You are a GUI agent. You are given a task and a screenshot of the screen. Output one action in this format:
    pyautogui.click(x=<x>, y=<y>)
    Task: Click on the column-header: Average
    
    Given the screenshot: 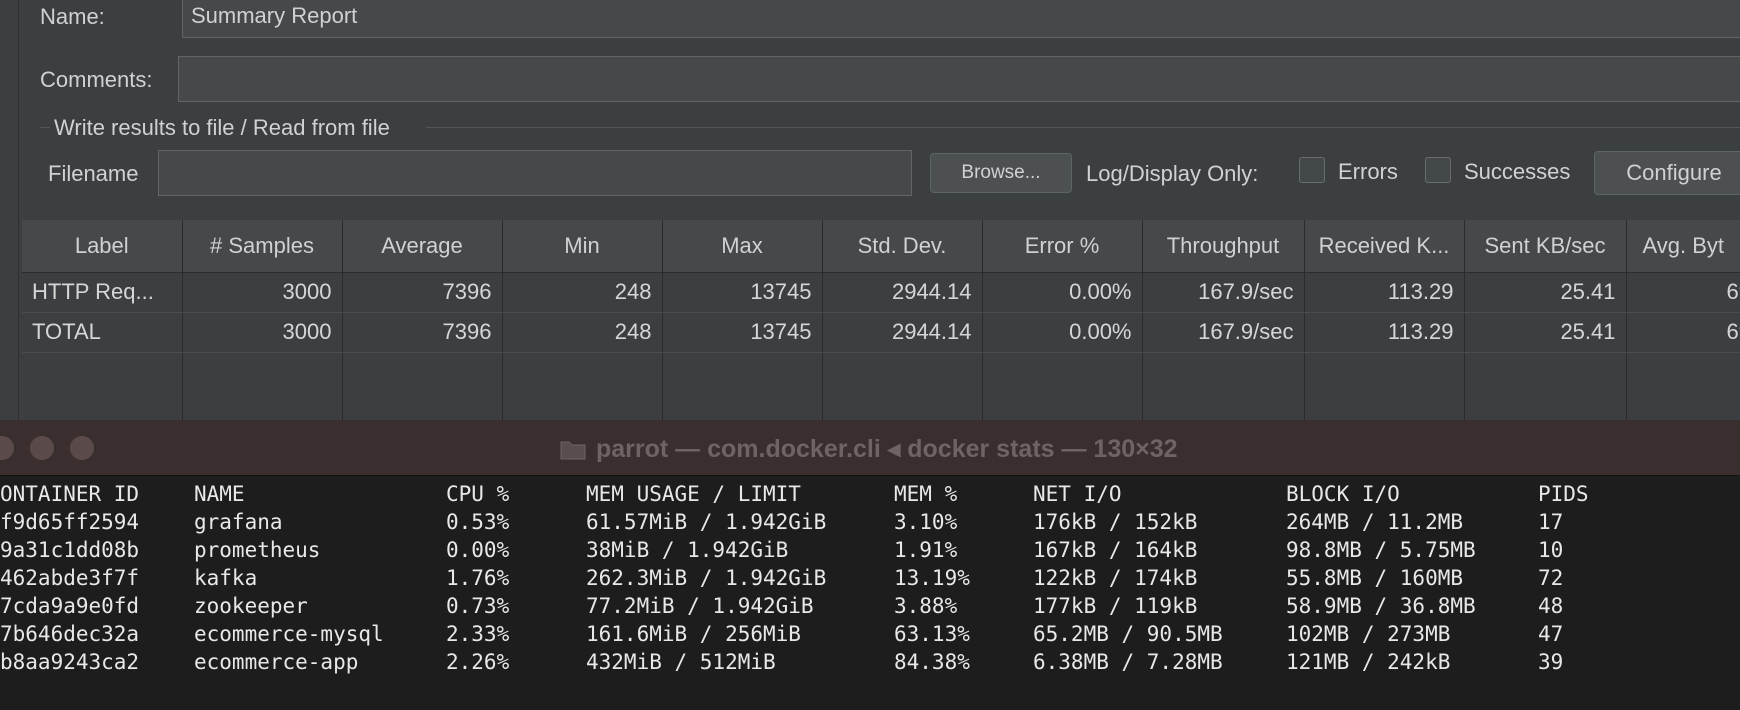 What is the action you would take?
    pyautogui.click(x=422, y=246)
    